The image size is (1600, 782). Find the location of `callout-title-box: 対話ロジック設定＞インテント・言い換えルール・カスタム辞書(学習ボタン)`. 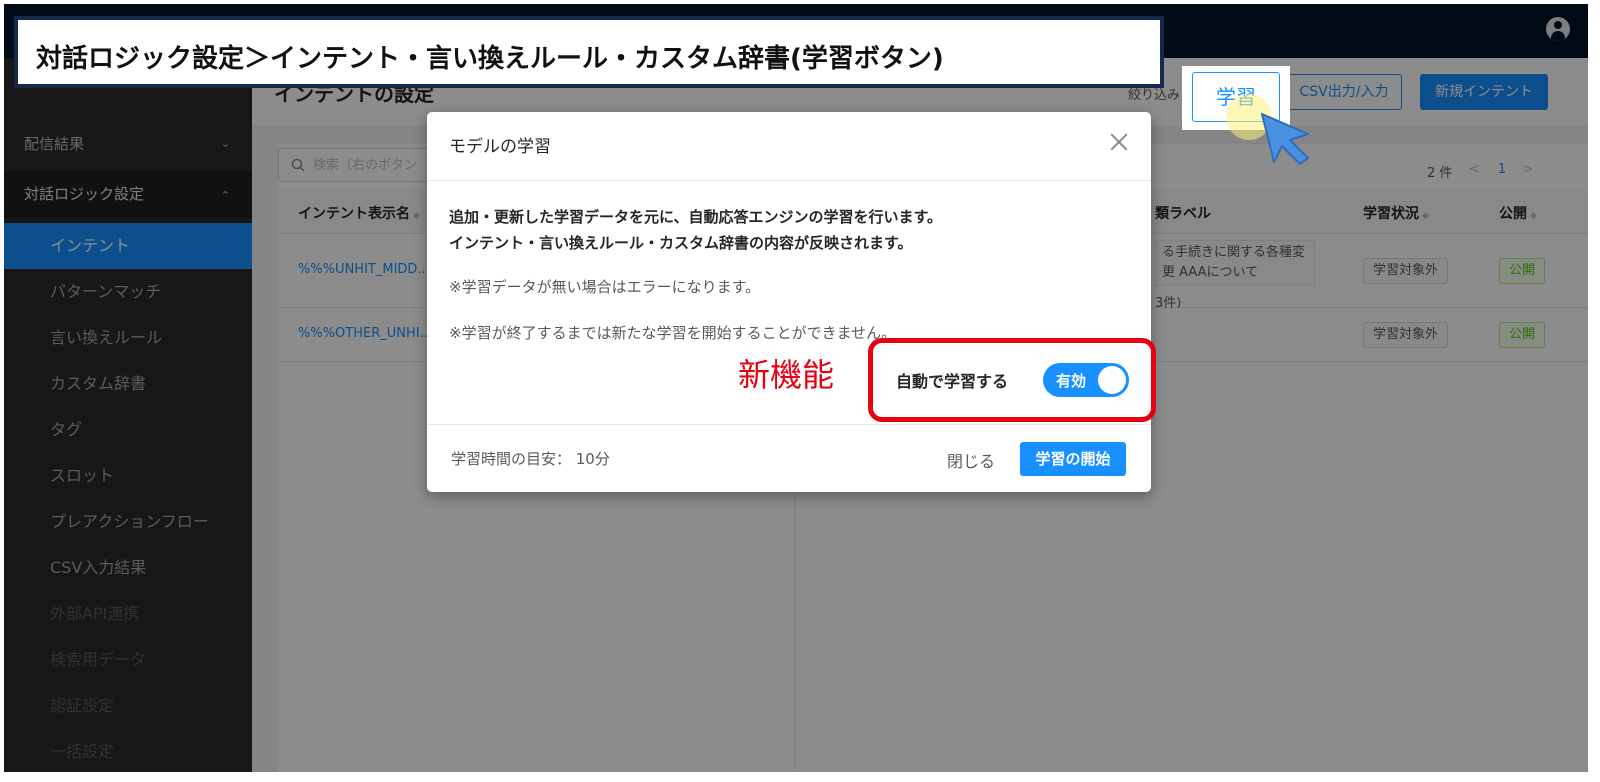

callout-title-box: 対話ロジック設定＞インテント・言い換えルール・カスタム辞書(学習ボタン) is located at coordinates (589, 52).